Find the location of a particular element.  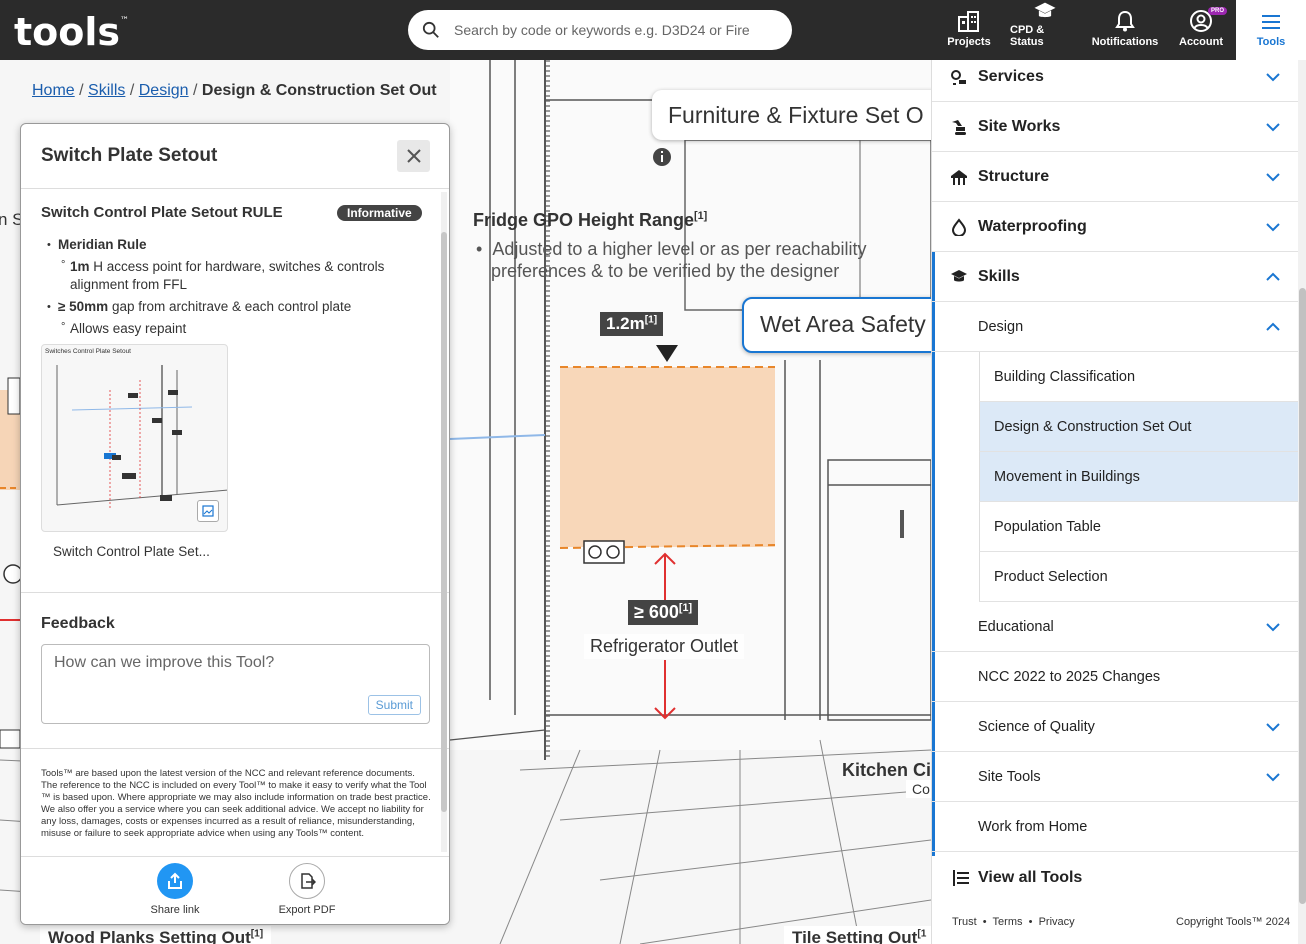

sidebar-item-product-selection: Product Selection is located at coordinates (1138, 577).